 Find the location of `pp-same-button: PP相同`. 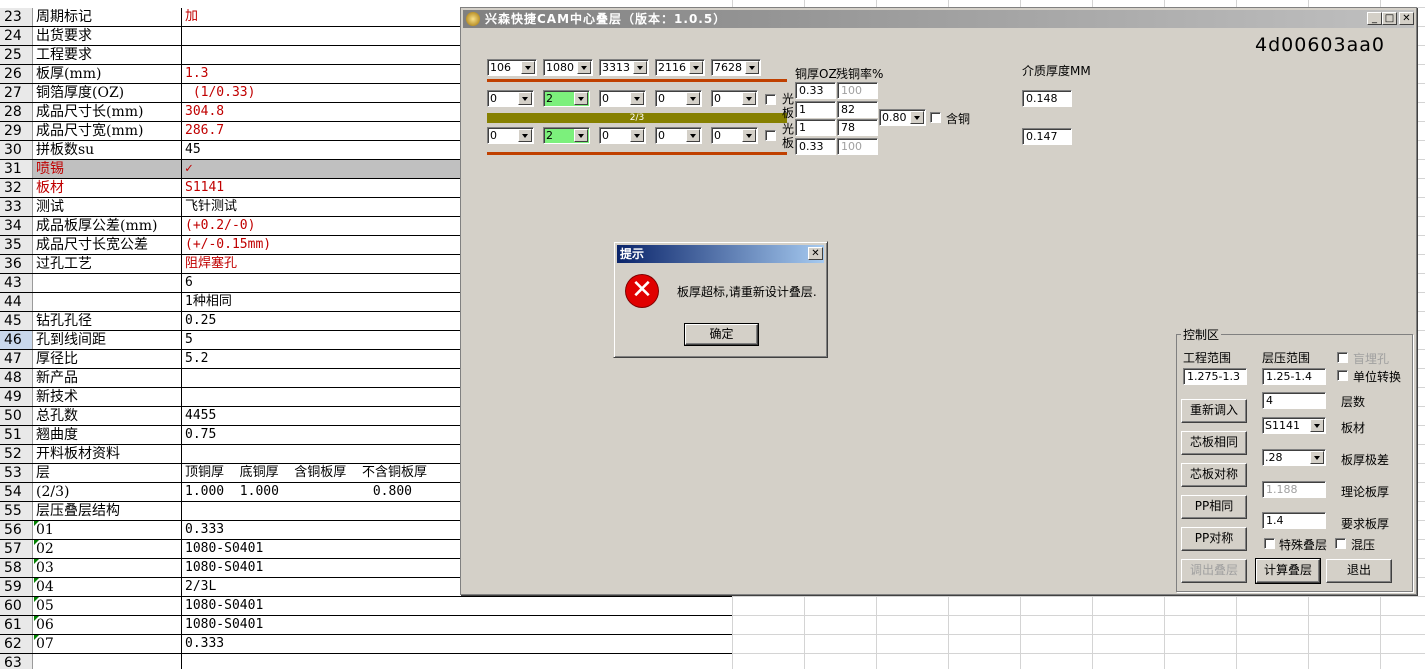

pp-same-button: PP相同 is located at coordinates (1214, 507).